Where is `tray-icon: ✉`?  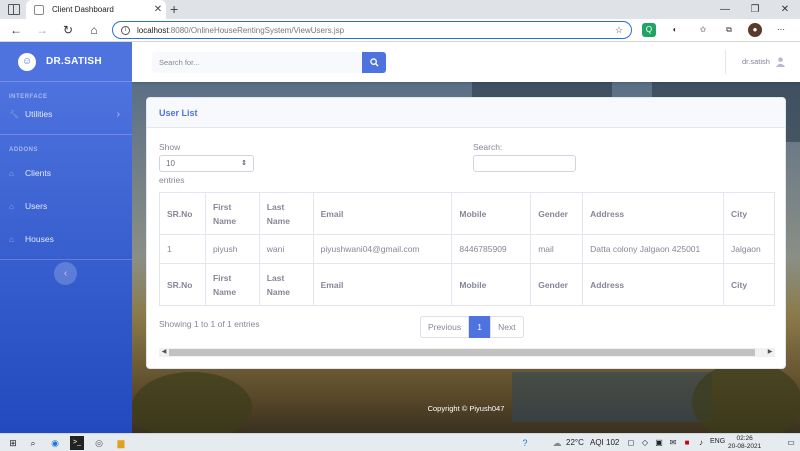
tray-icon: ✉ is located at coordinates (673, 443).